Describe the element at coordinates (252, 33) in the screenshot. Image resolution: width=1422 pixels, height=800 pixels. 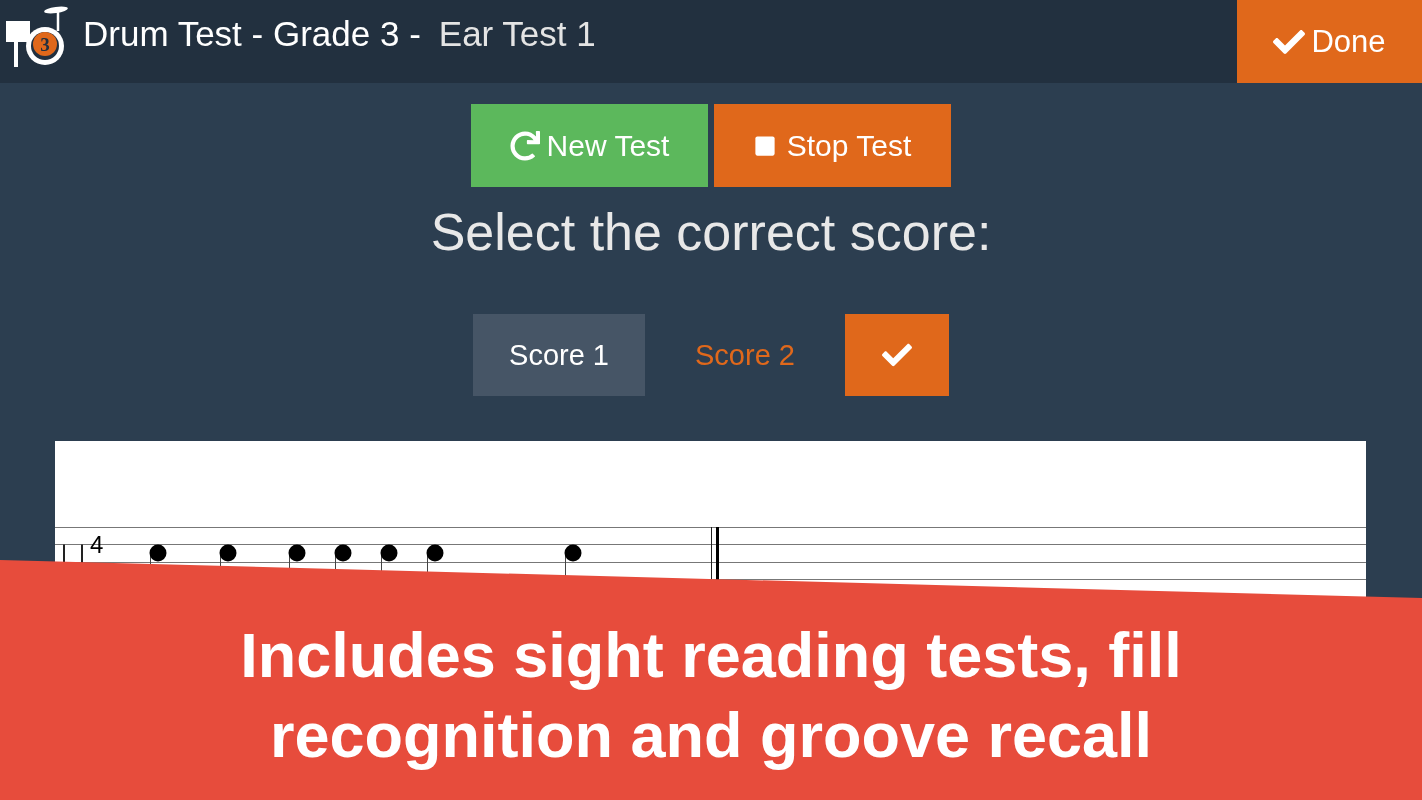
I see `app-title: Drum Test - Grade 3 -` at that location.